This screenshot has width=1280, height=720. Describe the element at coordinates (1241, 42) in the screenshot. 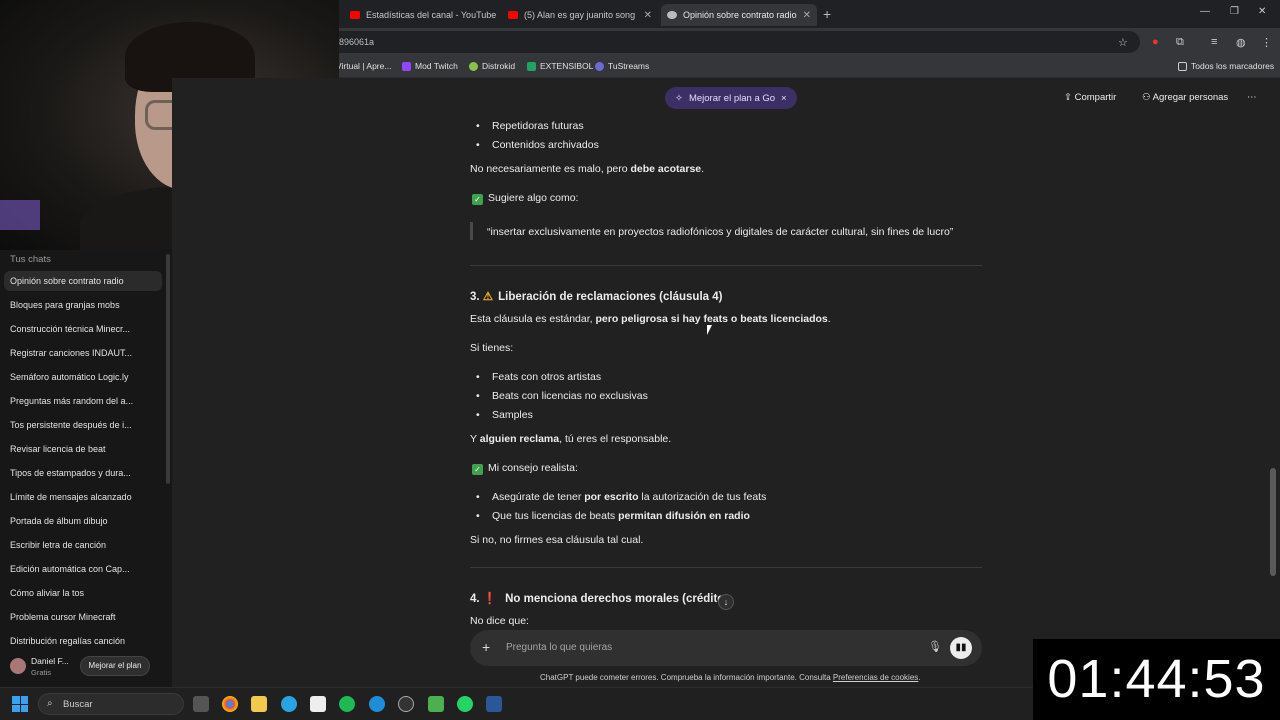

I see `profile-icon: ◍` at that location.